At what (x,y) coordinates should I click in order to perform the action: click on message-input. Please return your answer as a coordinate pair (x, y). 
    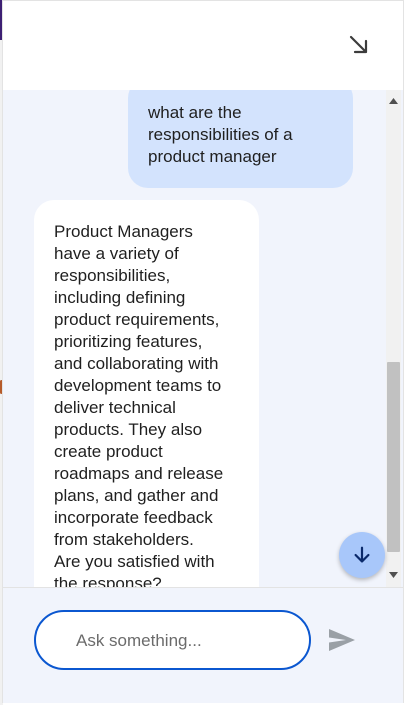
    Looking at the image, I should click on (186, 641).